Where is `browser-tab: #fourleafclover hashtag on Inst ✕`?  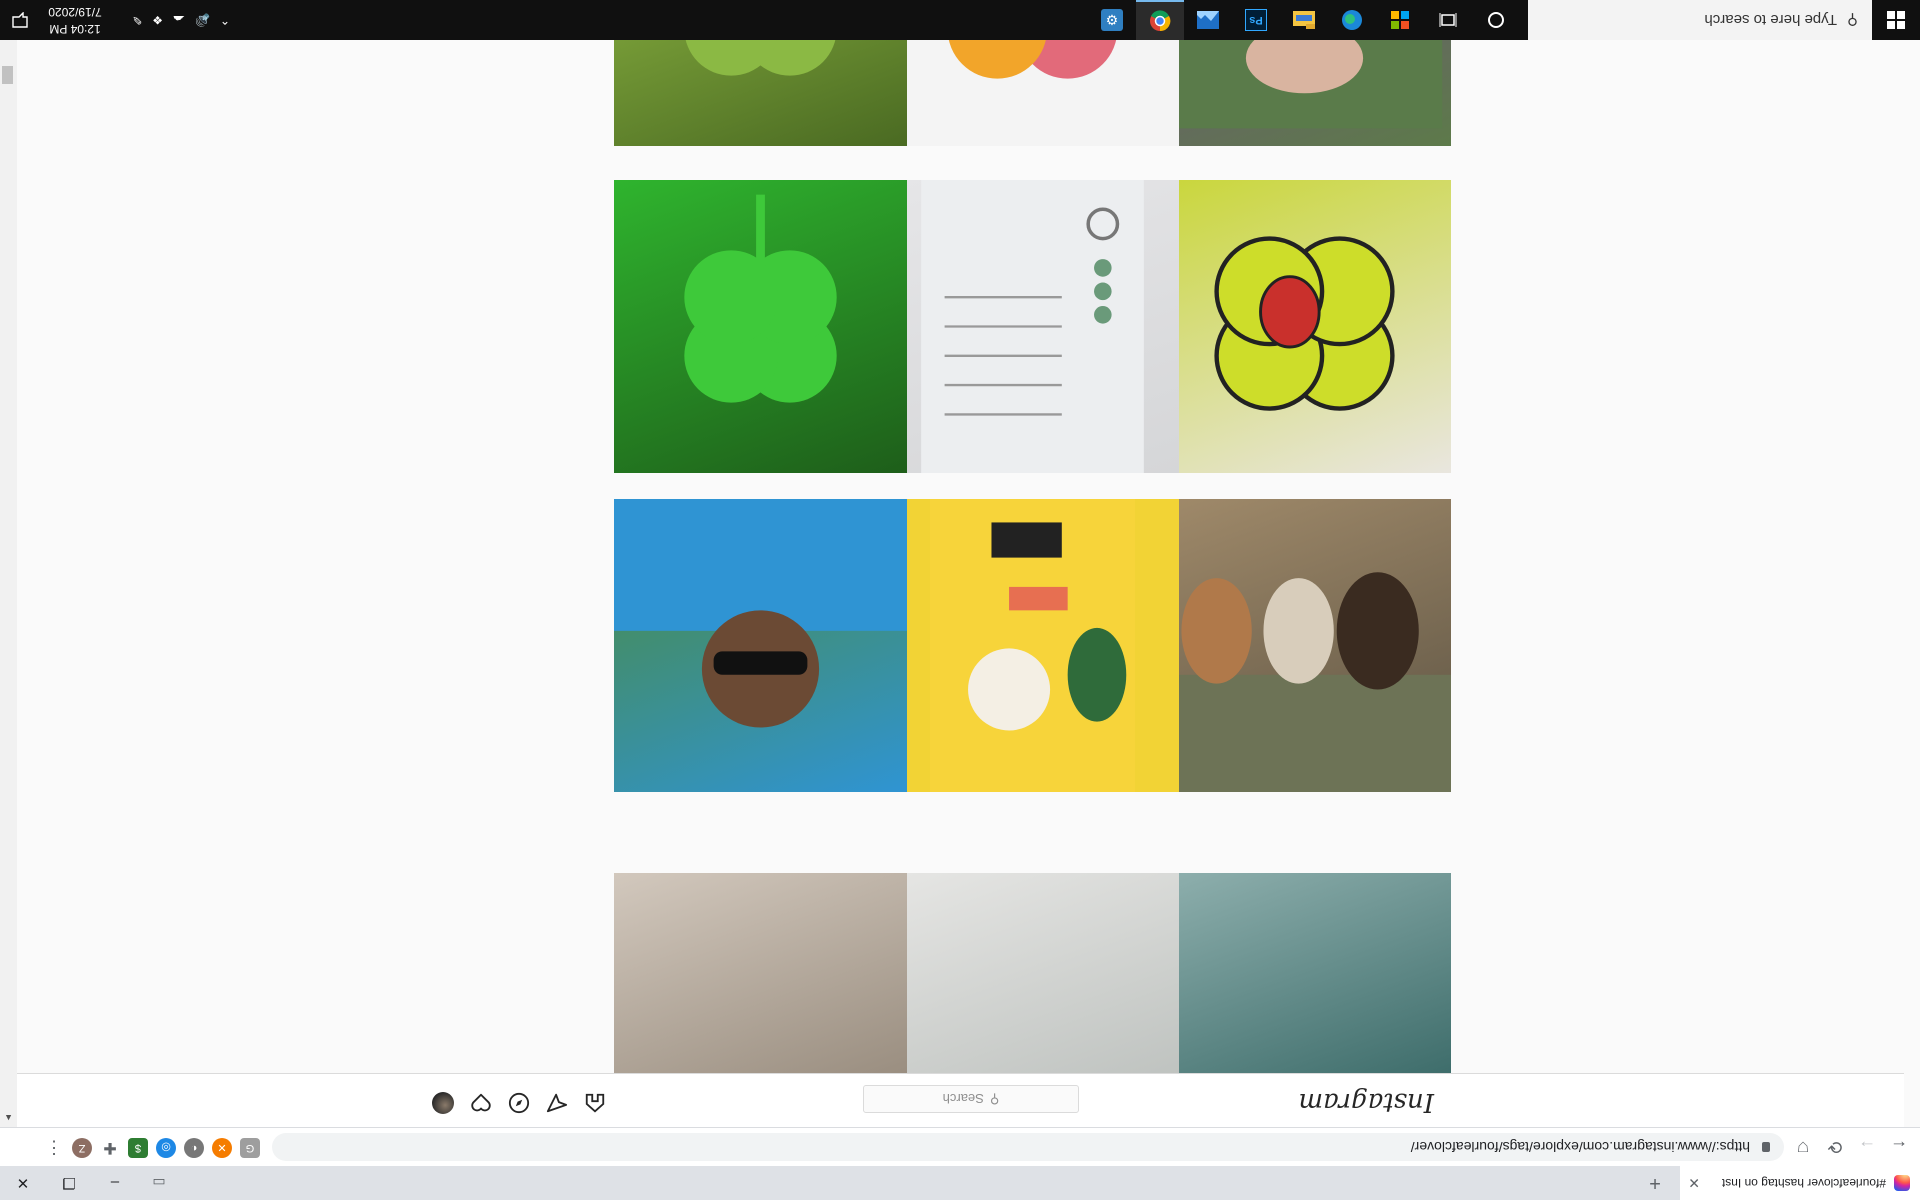 browser-tab: #fourleafclover hashtag on Inst ✕ is located at coordinates (1800, 1183).